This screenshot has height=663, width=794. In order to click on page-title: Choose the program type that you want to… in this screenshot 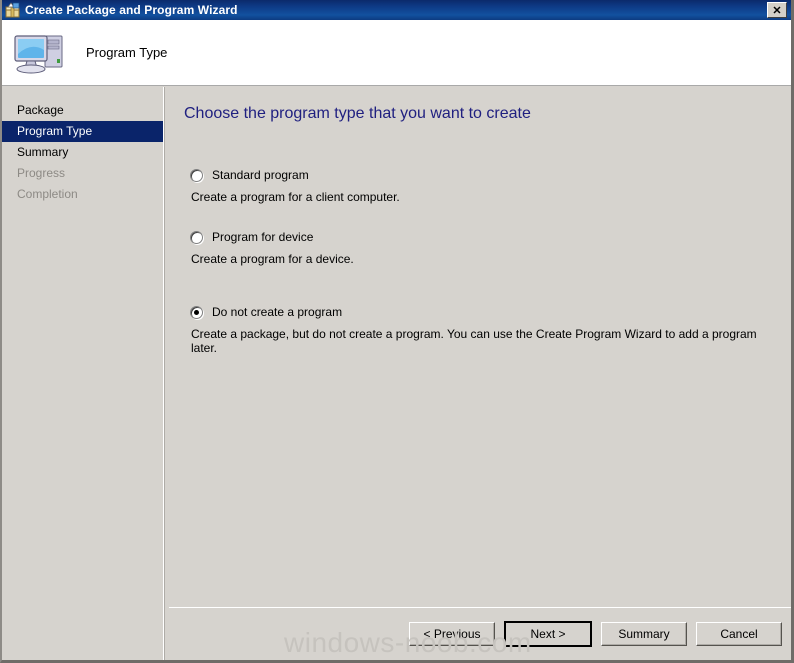, I will do `click(357, 113)`.